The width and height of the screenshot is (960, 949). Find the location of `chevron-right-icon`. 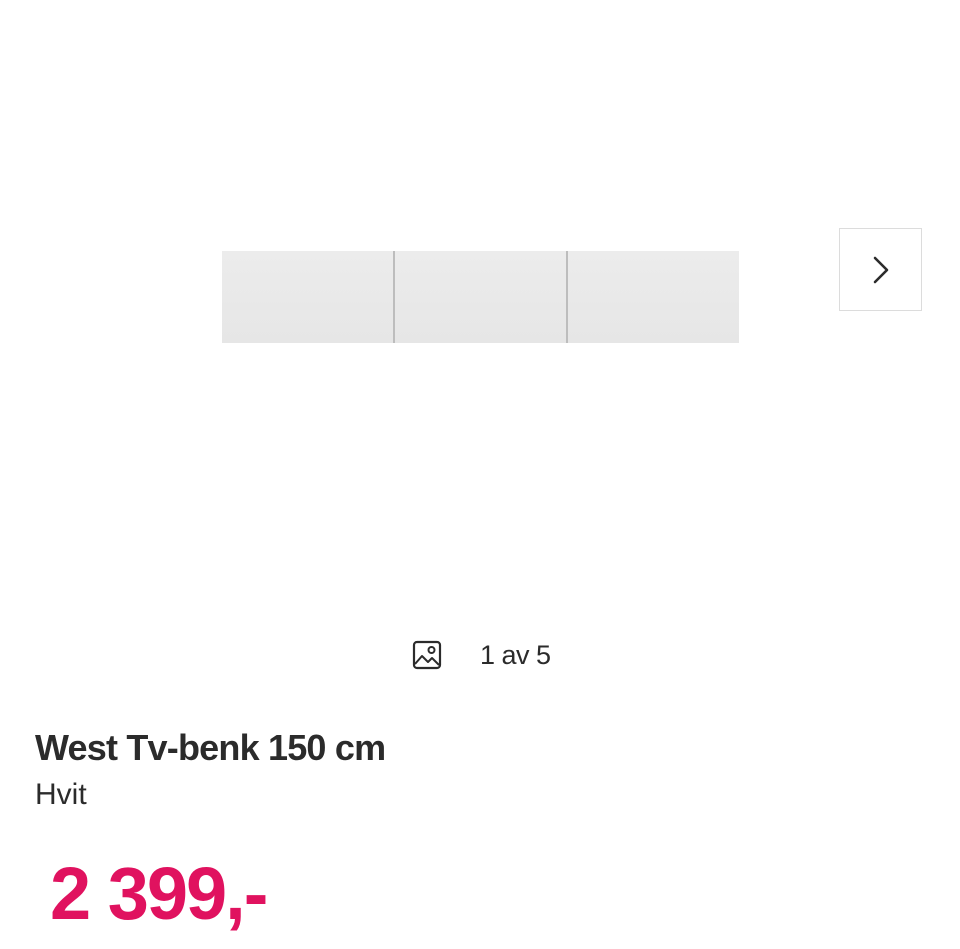

chevron-right-icon is located at coordinates (880, 269).